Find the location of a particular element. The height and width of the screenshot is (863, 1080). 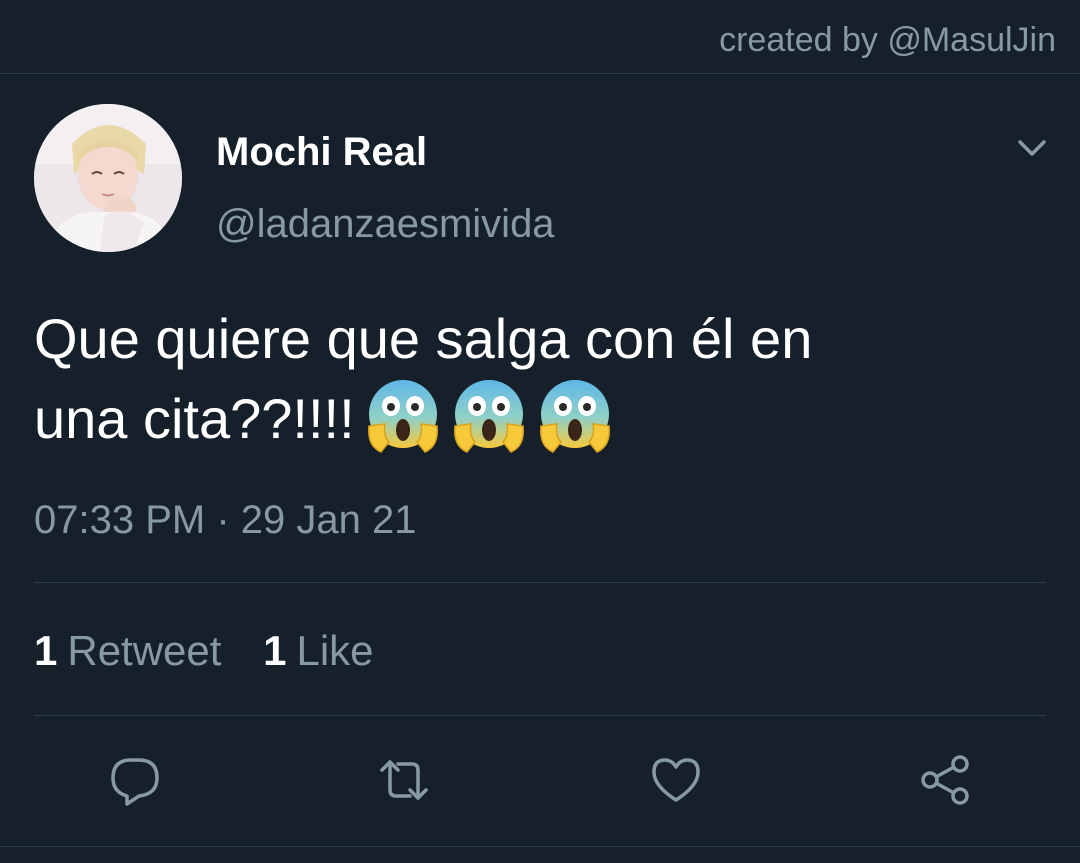

emoji-row is located at coordinates (492, 425).